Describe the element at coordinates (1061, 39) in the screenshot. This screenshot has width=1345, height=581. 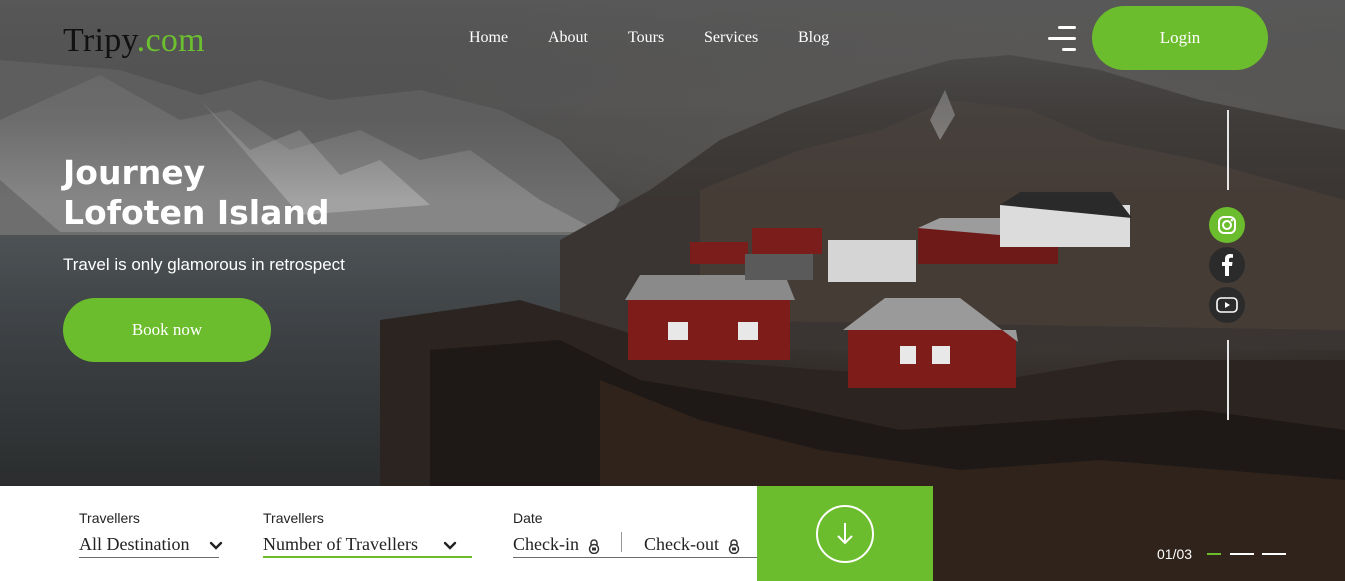
I see `hamburger-menu-icon` at that location.